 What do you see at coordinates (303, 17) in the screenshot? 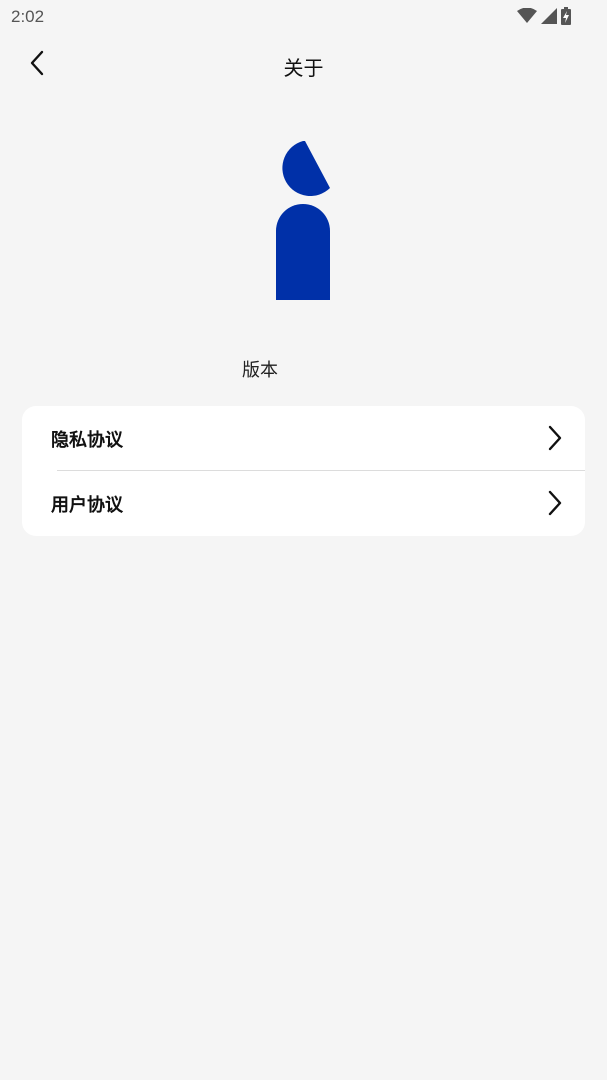
I see `status-bar: 2:02` at bounding box center [303, 17].